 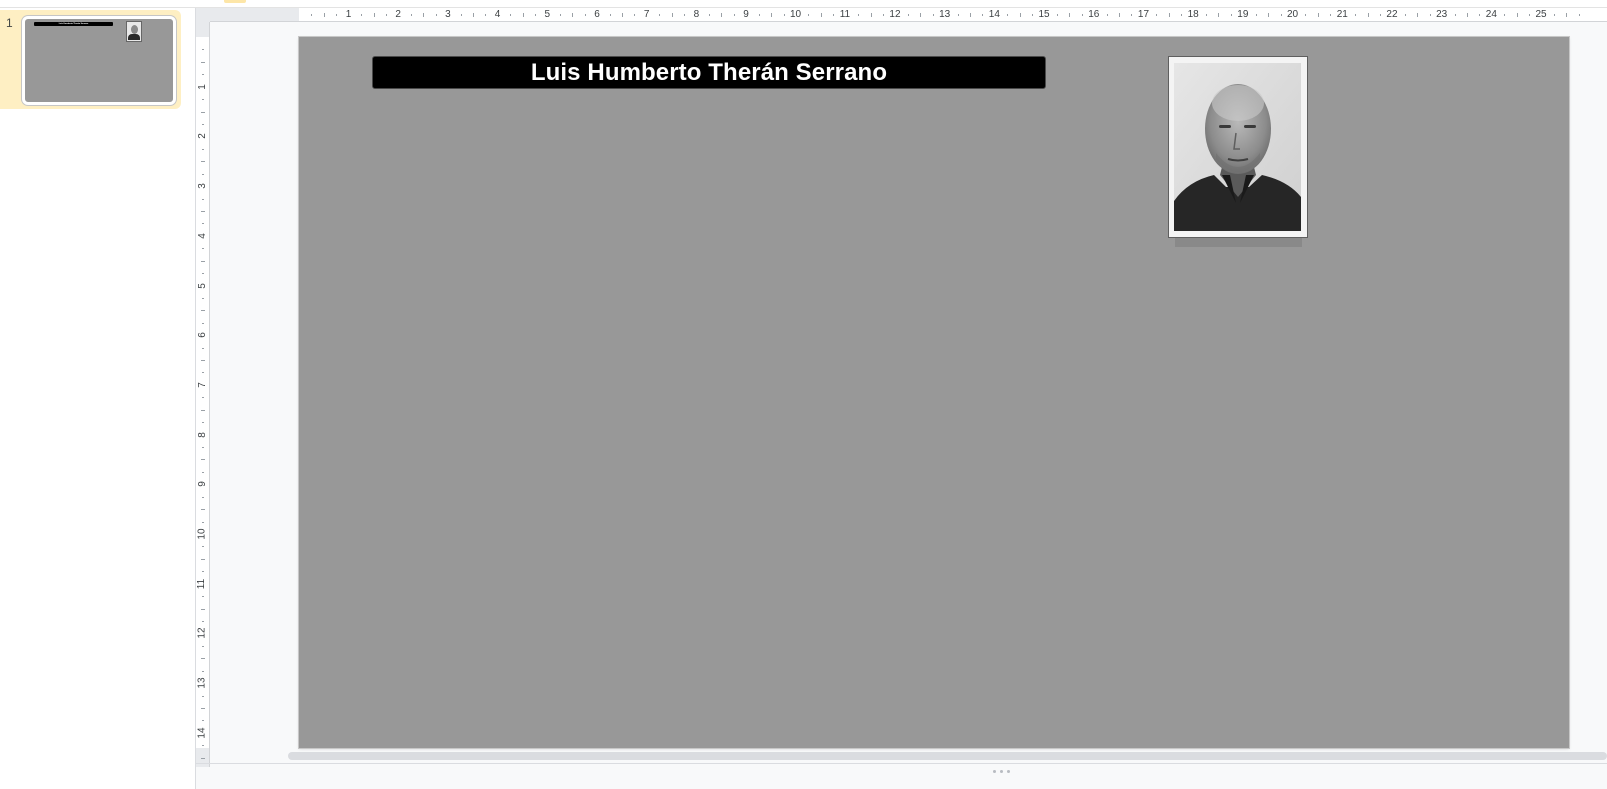 I want to click on filmstrip-slide-1: 1 Luis Humberto Therán Serrano, so click(x=90, y=59).